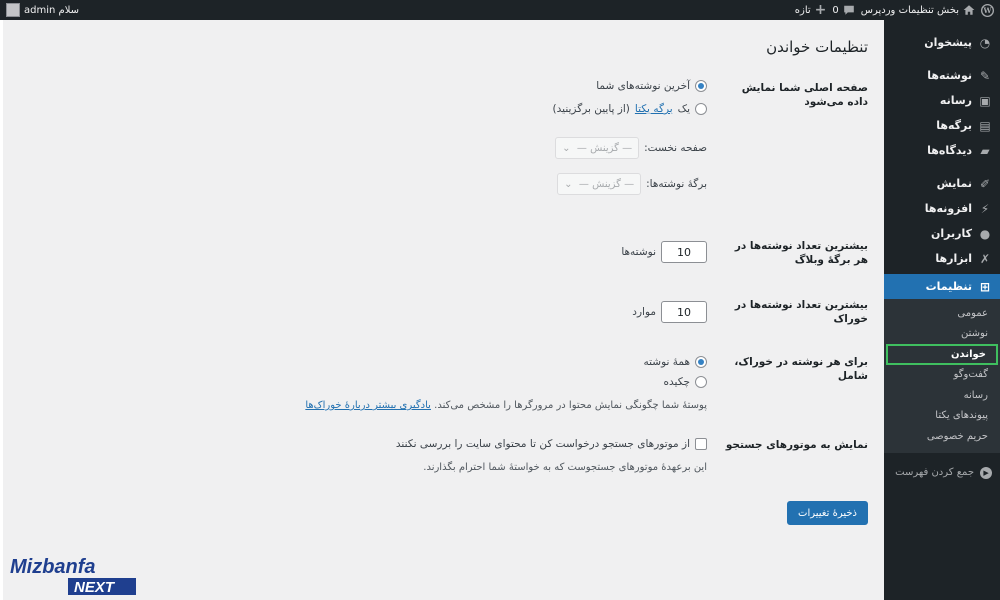 The height and width of the screenshot is (600, 1000). Describe the element at coordinates (820, 10) in the screenshot. I see `plus-icon: +` at that location.